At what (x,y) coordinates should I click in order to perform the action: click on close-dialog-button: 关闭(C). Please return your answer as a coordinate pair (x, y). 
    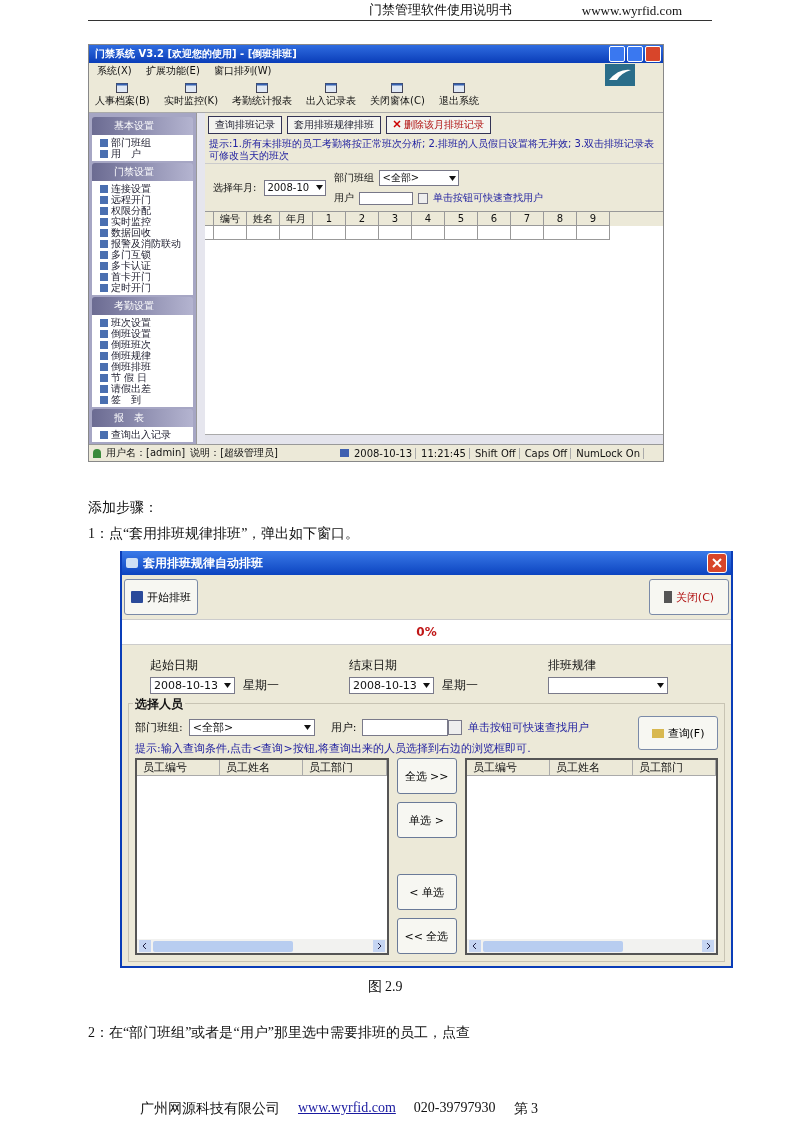
    Looking at the image, I should click on (689, 597).